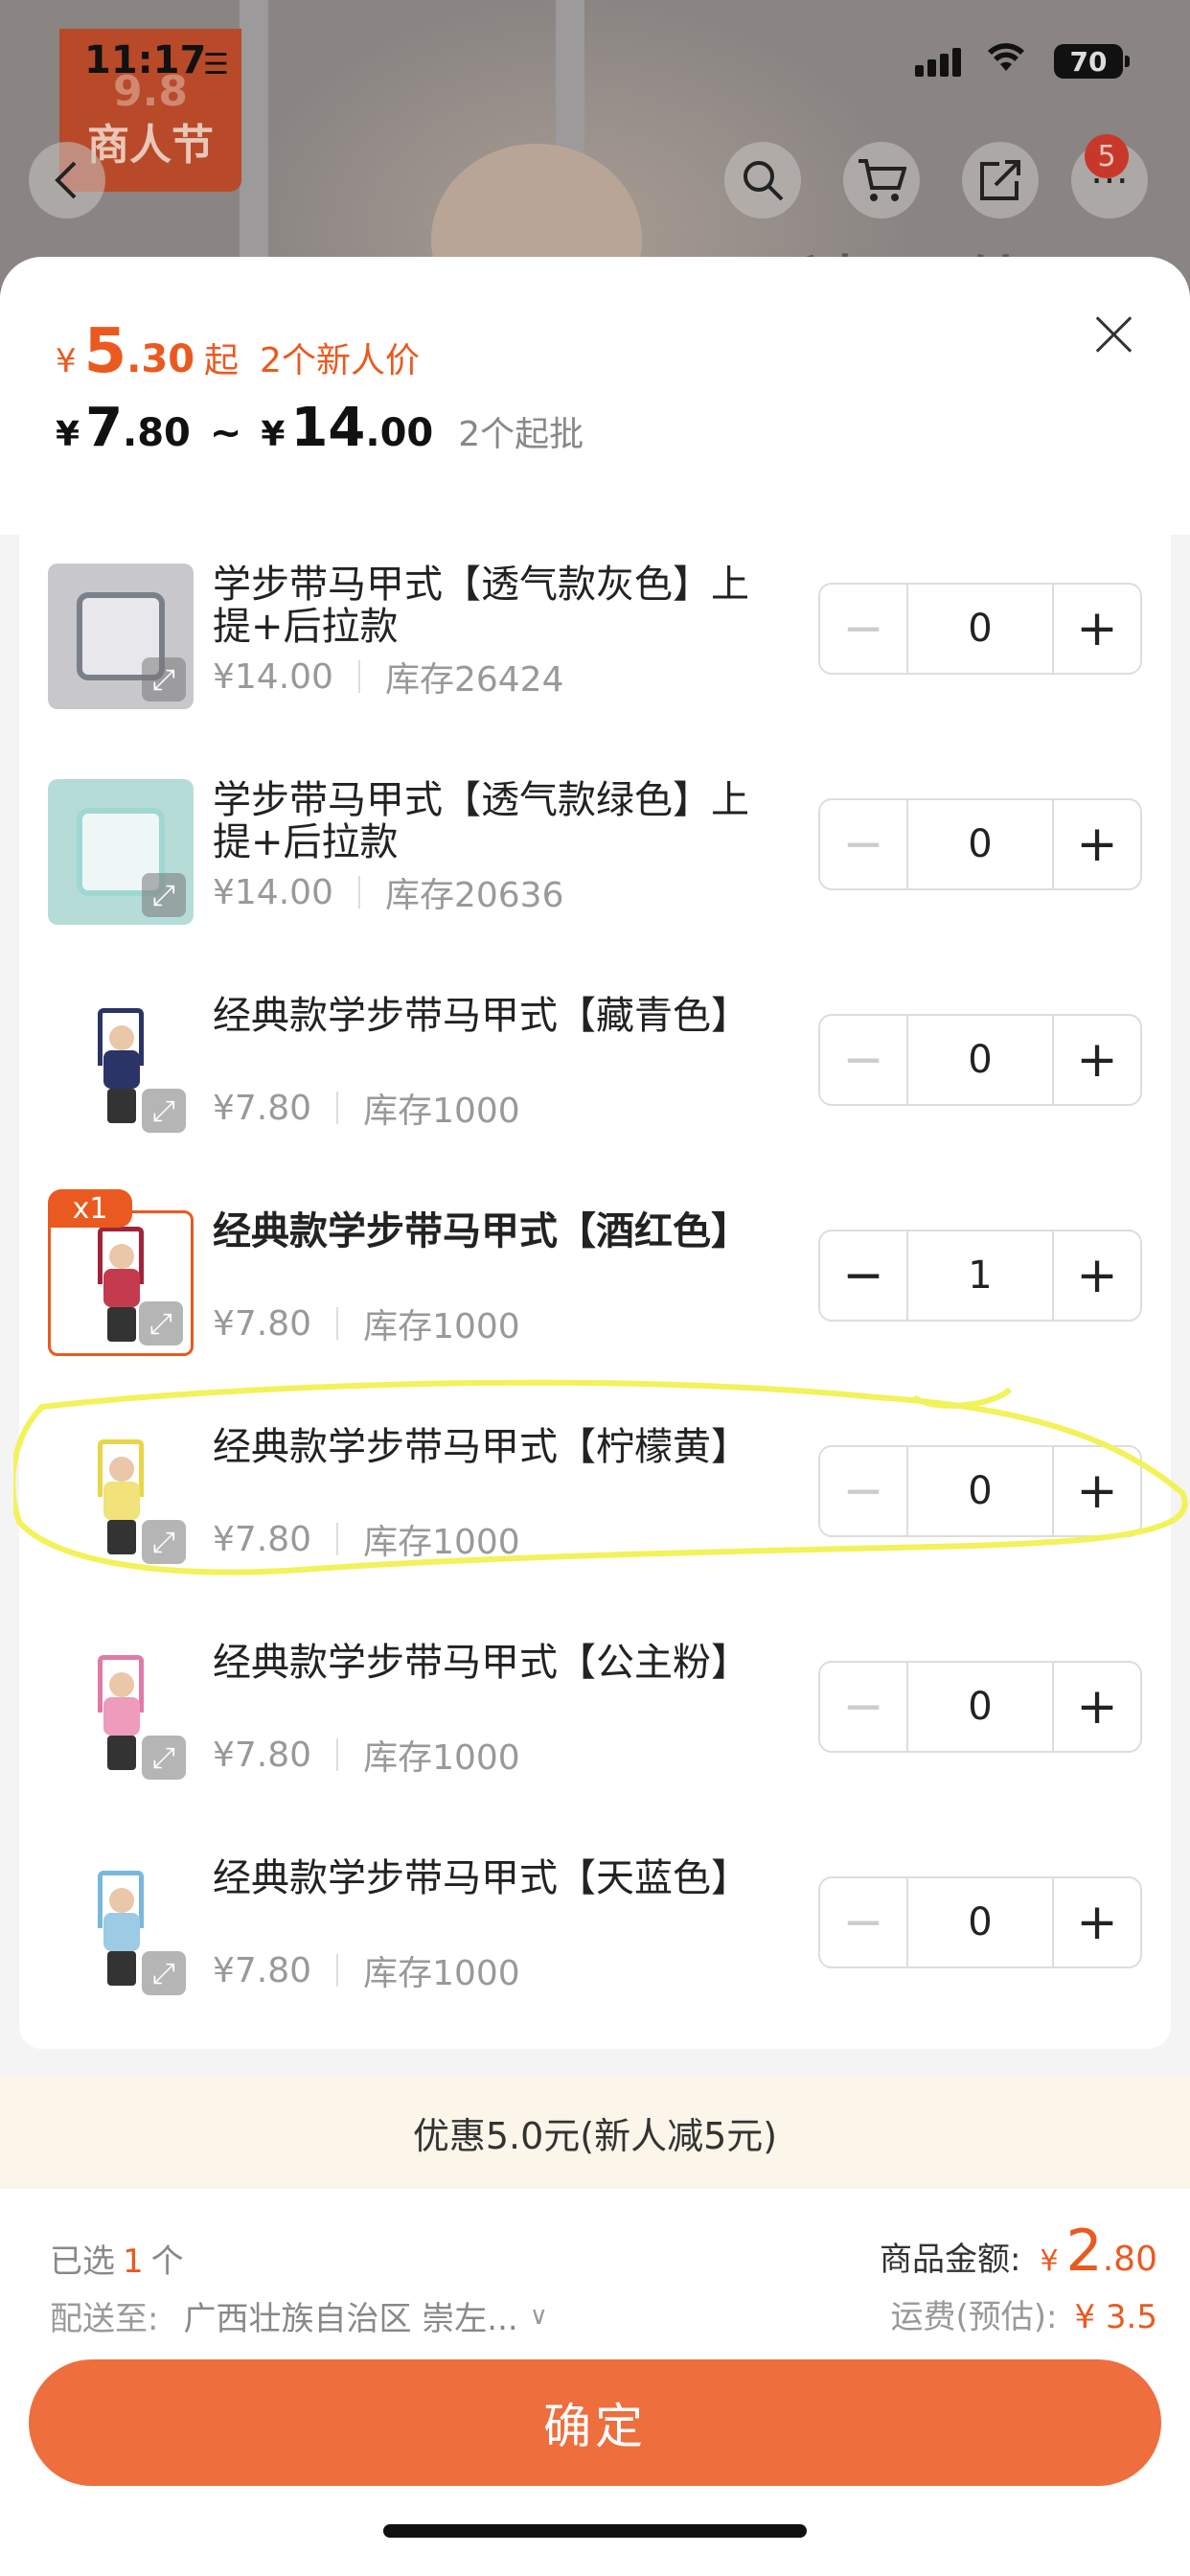 The image size is (1190, 2576). Describe the element at coordinates (539, 2316) in the screenshot. I see `chevron-down-icon: ∨` at that location.